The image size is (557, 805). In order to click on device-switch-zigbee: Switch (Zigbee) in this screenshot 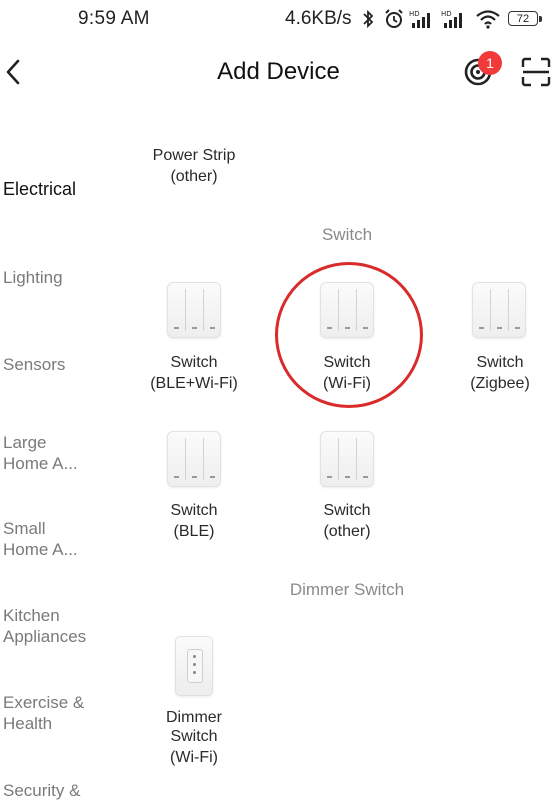, I will do `click(498, 337)`.